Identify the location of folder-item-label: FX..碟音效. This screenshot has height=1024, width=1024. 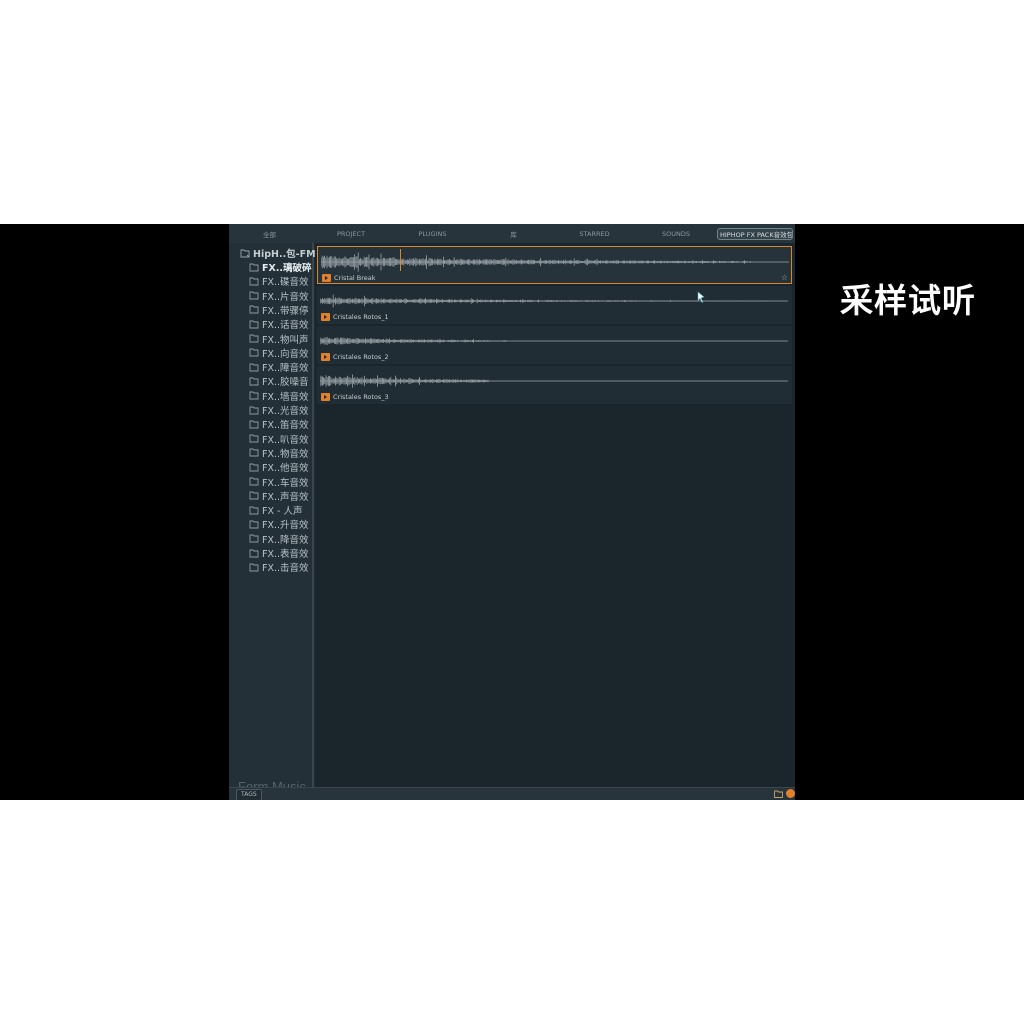
(285, 283).